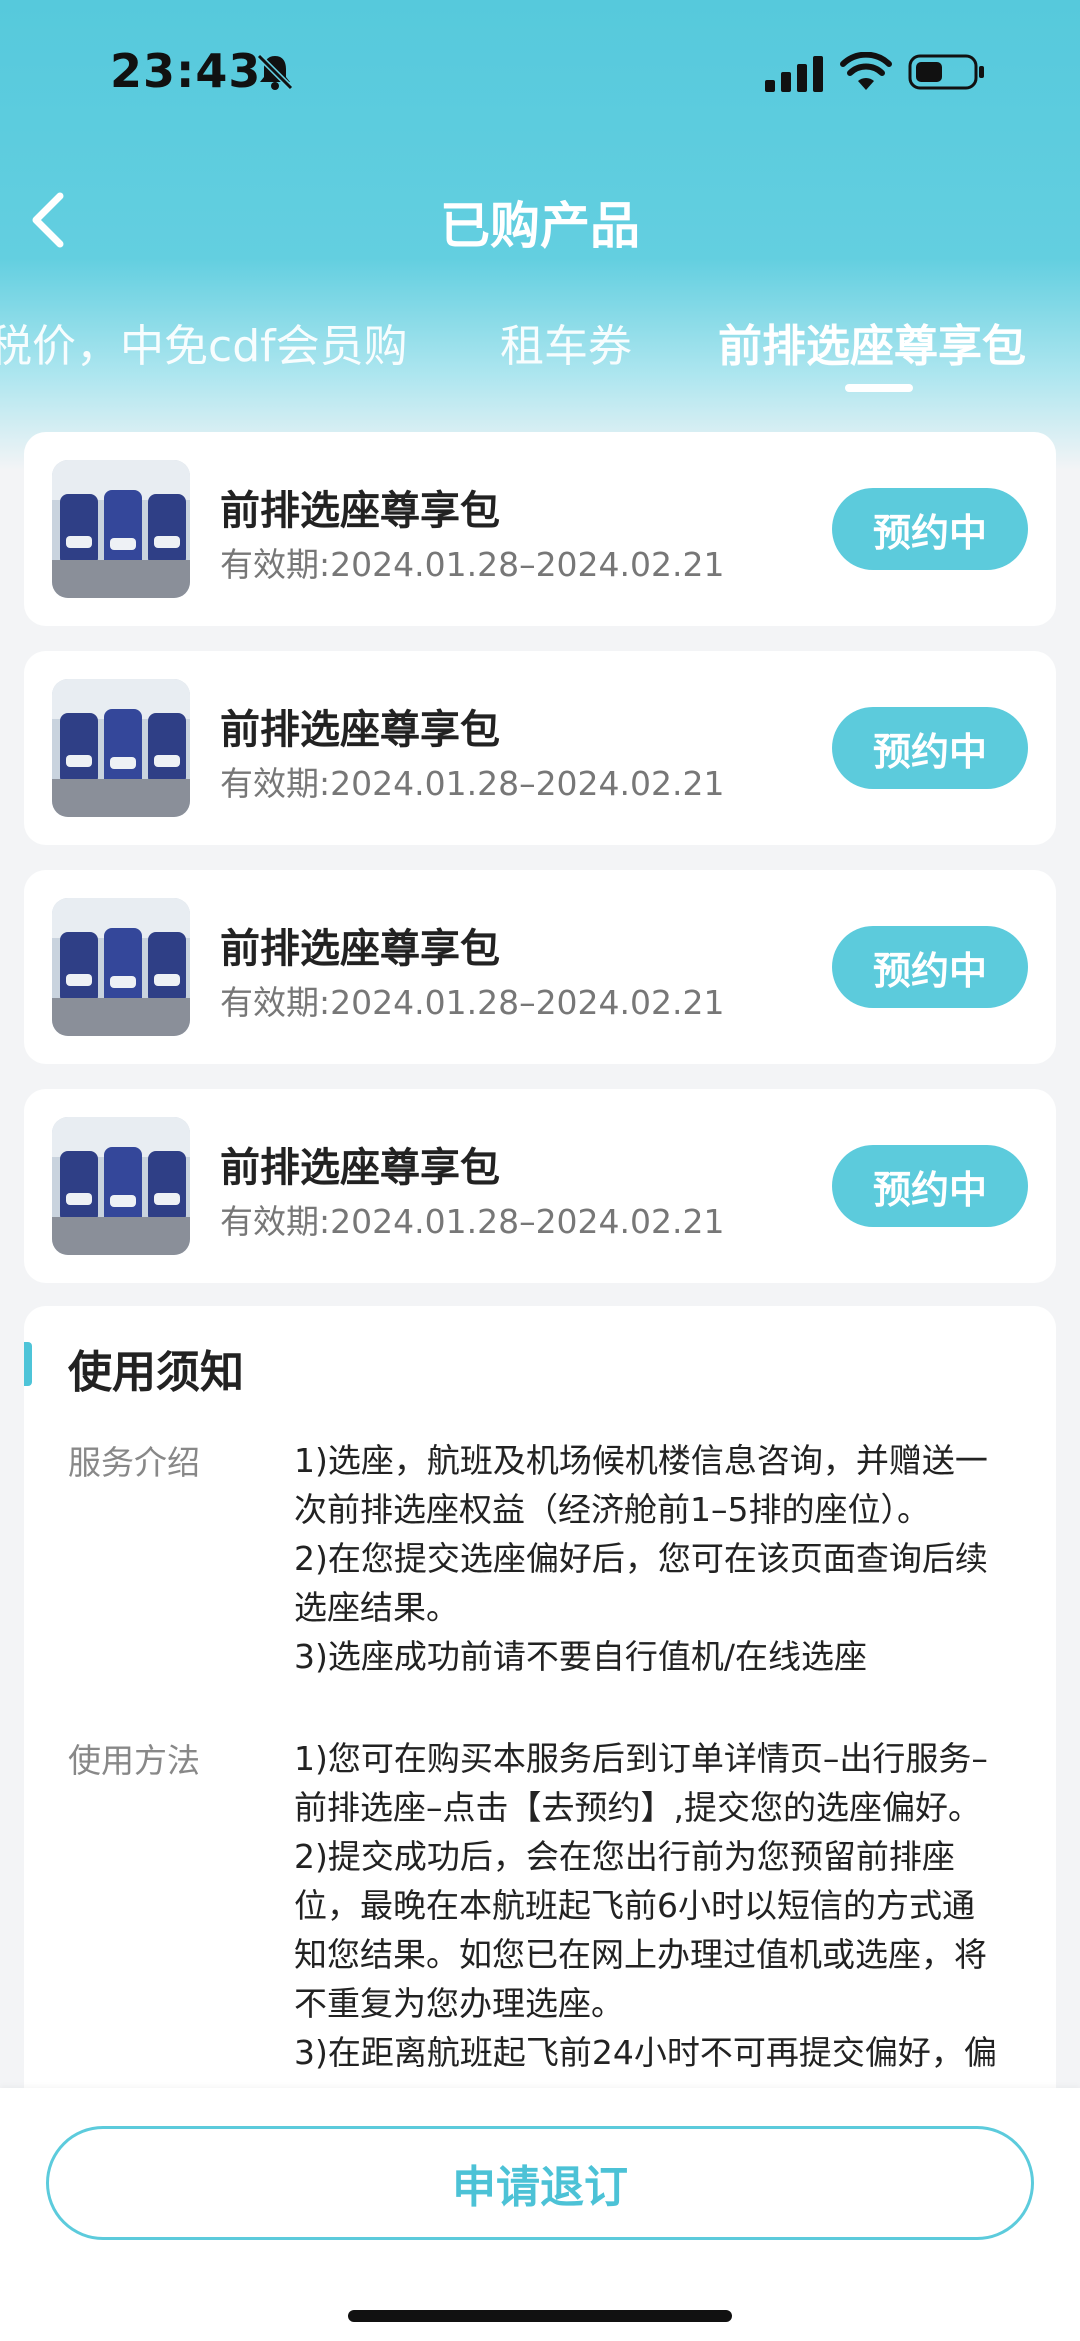 The image size is (1080, 2341). I want to click on notice-line: 3)选座成功前请不要自行值机/在线选座, so click(580, 1656).